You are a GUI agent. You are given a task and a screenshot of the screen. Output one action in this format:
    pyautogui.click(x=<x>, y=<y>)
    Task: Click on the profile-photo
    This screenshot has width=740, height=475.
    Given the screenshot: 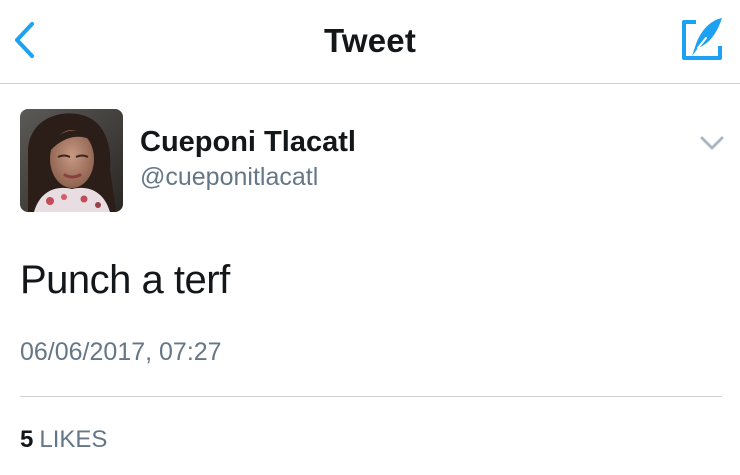 What is the action you would take?
    pyautogui.click(x=71, y=160)
    